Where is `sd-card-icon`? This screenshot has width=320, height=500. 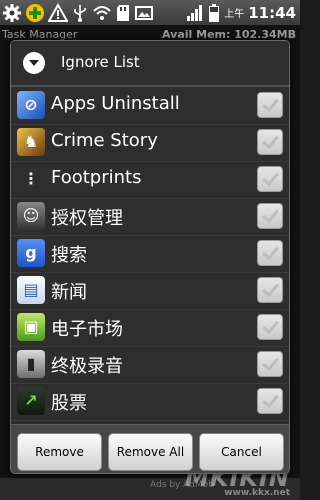 sd-card-icon is located at coordinates (123, 12).